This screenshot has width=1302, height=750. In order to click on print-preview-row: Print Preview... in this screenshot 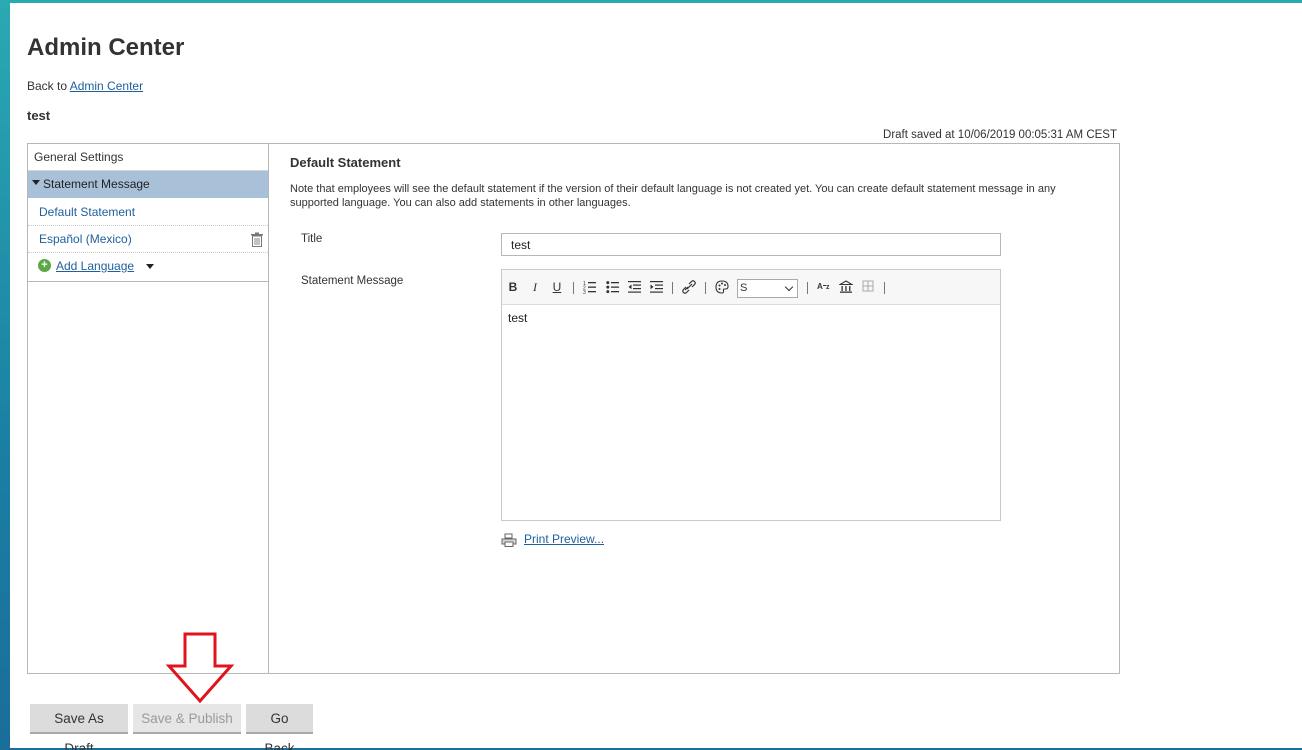, I will do `click(552, 539)`.